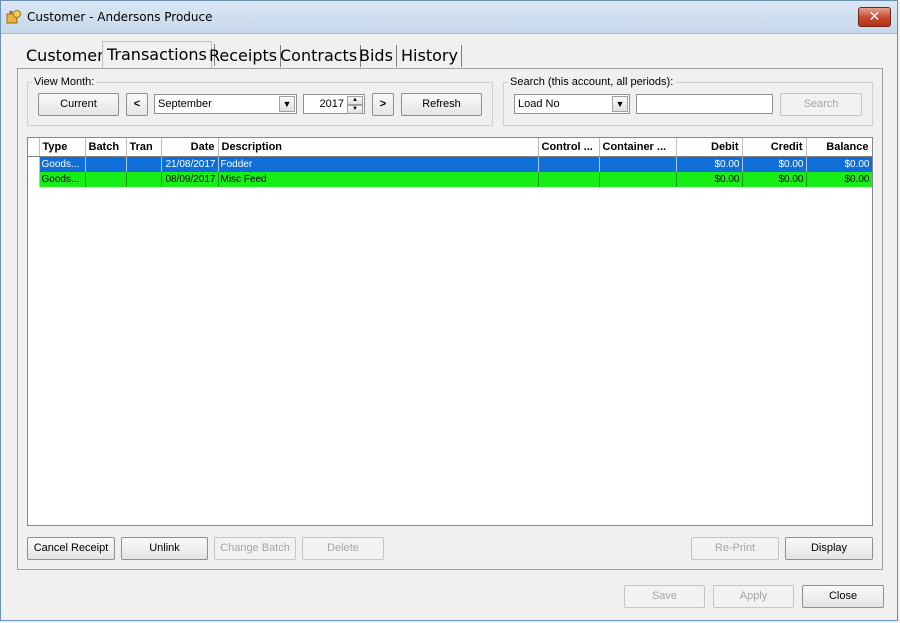 The image size is (900, 623). I want to click on cell-date: 21/08/2017, so click(190, 164).